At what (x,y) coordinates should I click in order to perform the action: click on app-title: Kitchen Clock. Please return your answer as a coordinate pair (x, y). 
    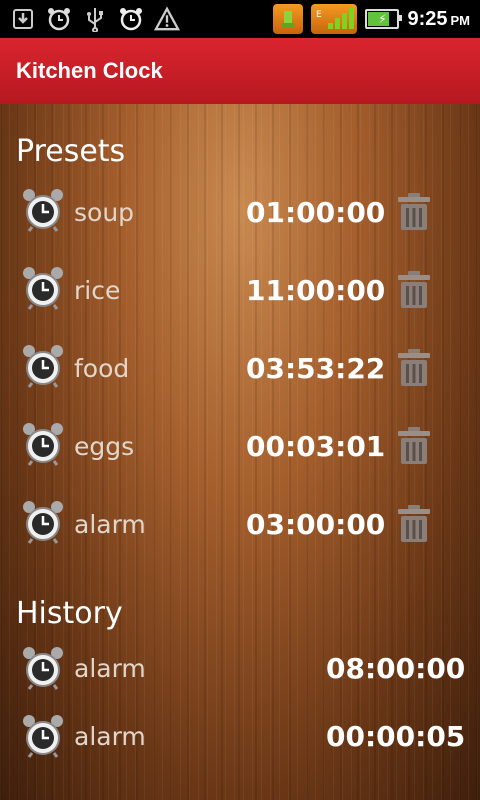
    Looking at the image, I should click on (89, 70).